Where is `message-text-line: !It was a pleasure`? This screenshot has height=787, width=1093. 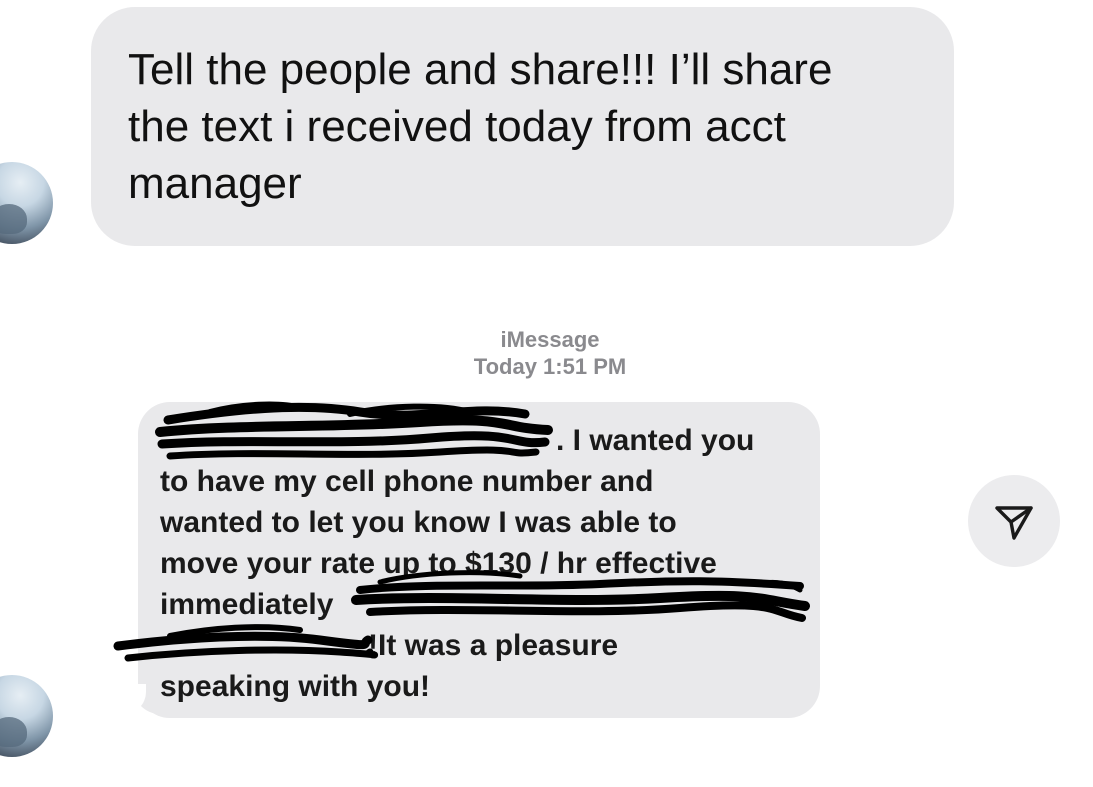
message-text-line: !It was a pleasure is located at coordinates (493, 645).